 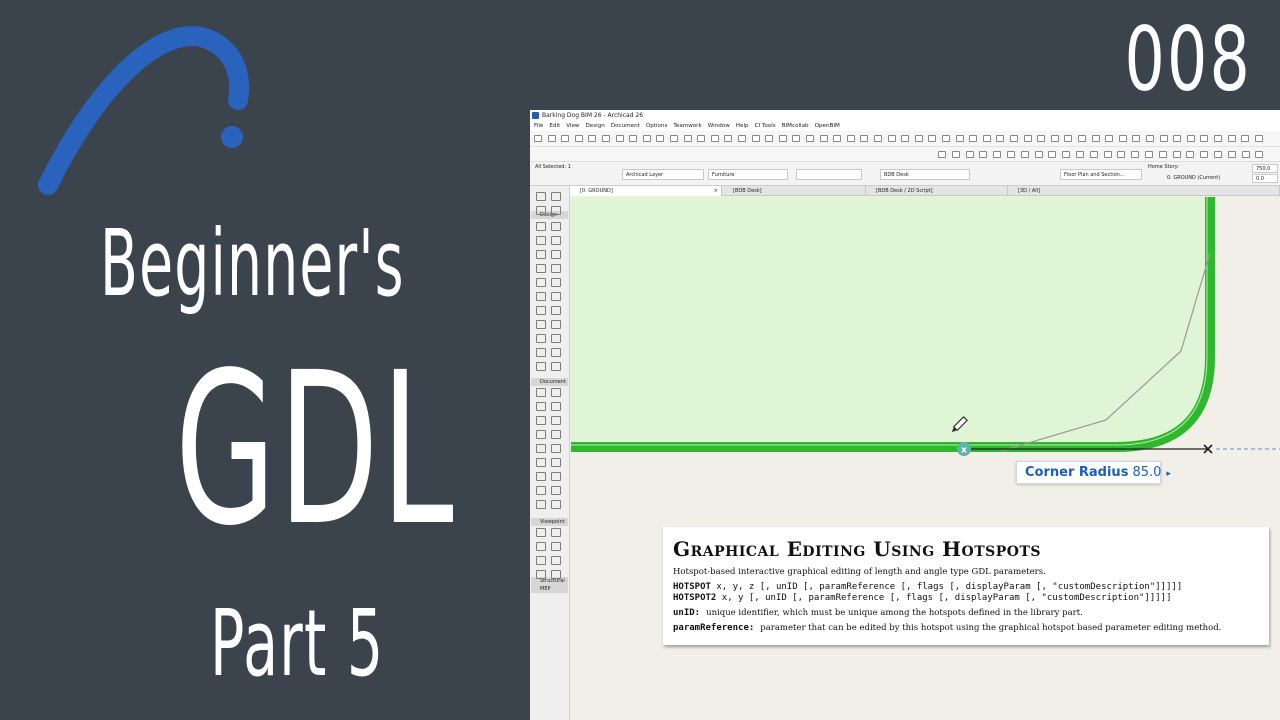 What do you see at coordinates (1168, 474) in the screenshot?
I see `corner-radius-arrow-icon: ▸` at bounding box center [1168, 474].